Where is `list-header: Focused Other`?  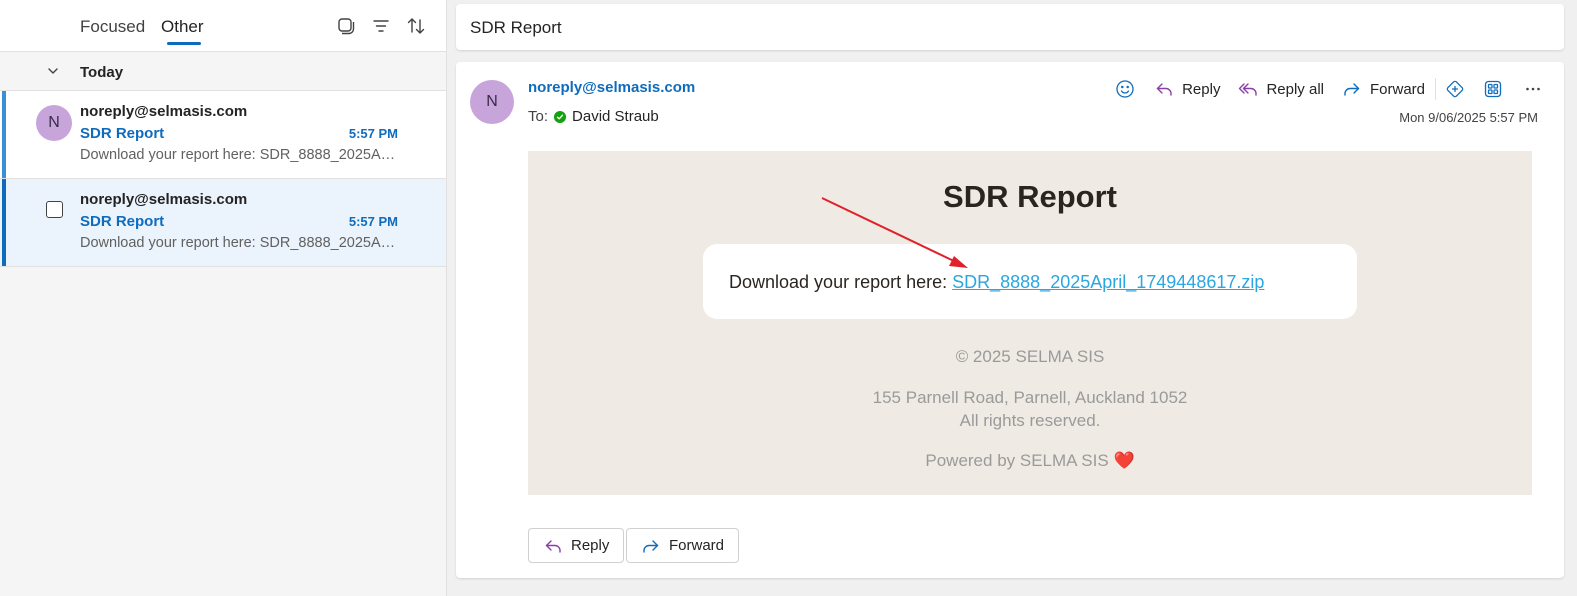 list-header: Focused Other is located at coordinates (223, 26).